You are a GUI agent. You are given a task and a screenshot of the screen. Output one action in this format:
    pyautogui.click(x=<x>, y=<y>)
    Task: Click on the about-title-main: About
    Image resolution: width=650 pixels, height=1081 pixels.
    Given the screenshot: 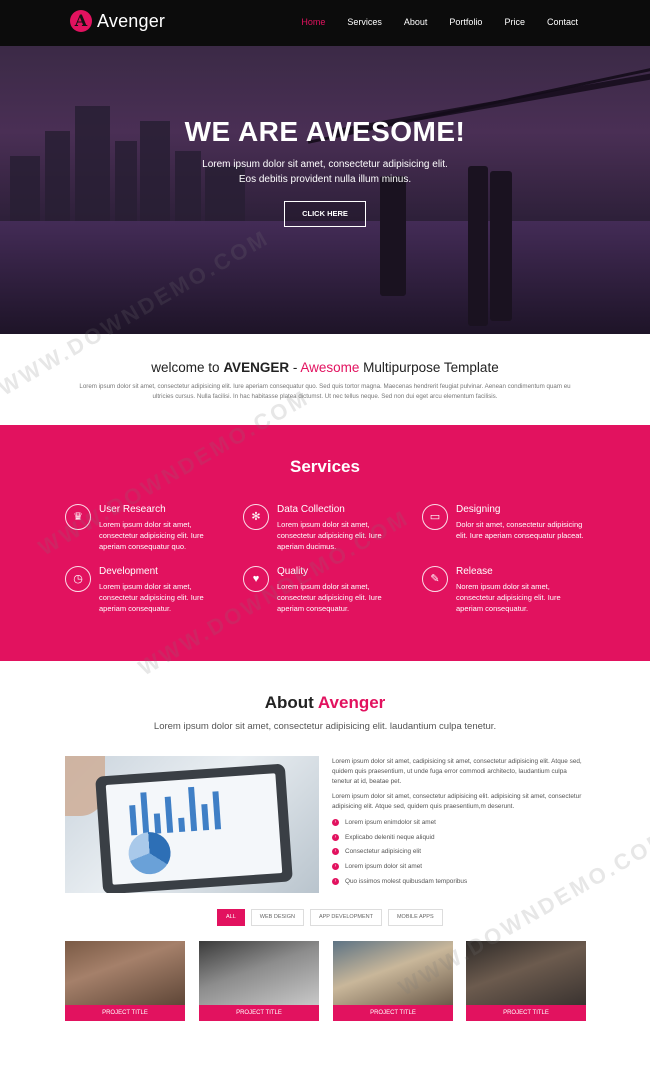 What is the action you would take?
    pyautogui.click(x=291, y=702)
    